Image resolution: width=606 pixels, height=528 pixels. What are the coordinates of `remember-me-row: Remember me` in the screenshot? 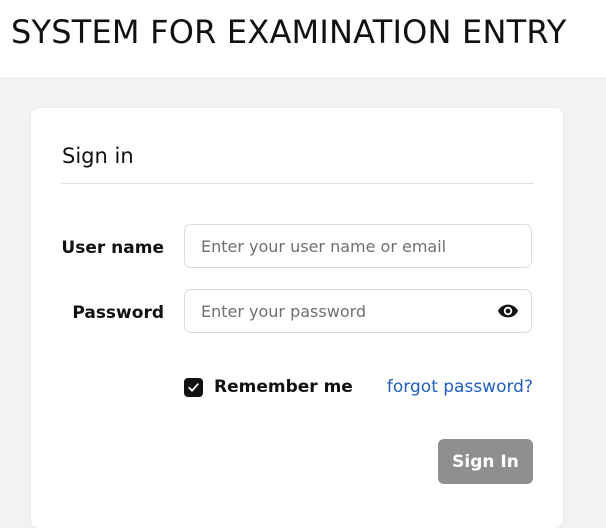 It's located at (268, 387).